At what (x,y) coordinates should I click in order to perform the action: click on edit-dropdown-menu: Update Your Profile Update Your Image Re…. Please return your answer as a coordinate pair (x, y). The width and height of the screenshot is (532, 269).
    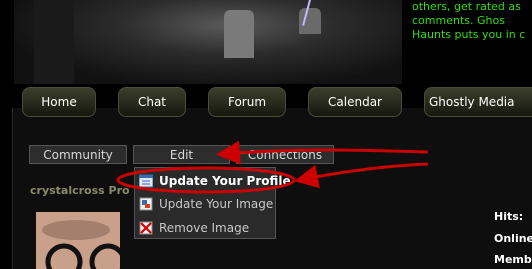
    Looking at the image, I should click on (212, 203).